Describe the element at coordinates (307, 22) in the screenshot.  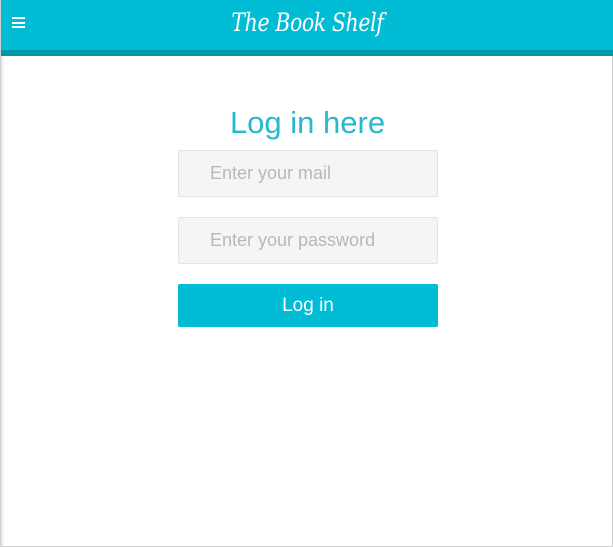
I see `brand-title: The Book Shelf` at that location.